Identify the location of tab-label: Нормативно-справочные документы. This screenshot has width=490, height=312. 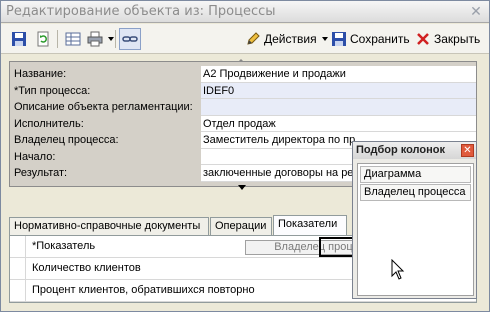
(107, 226).